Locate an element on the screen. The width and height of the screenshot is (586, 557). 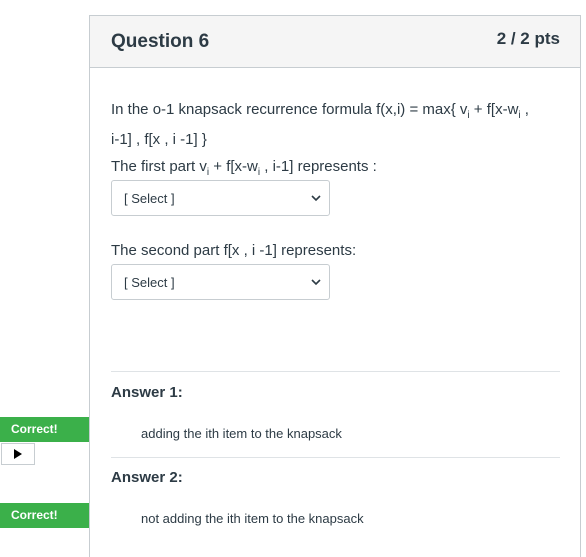
answer-2-text: not adding the ith item to the knapsack is located at coordinates (252, 518).